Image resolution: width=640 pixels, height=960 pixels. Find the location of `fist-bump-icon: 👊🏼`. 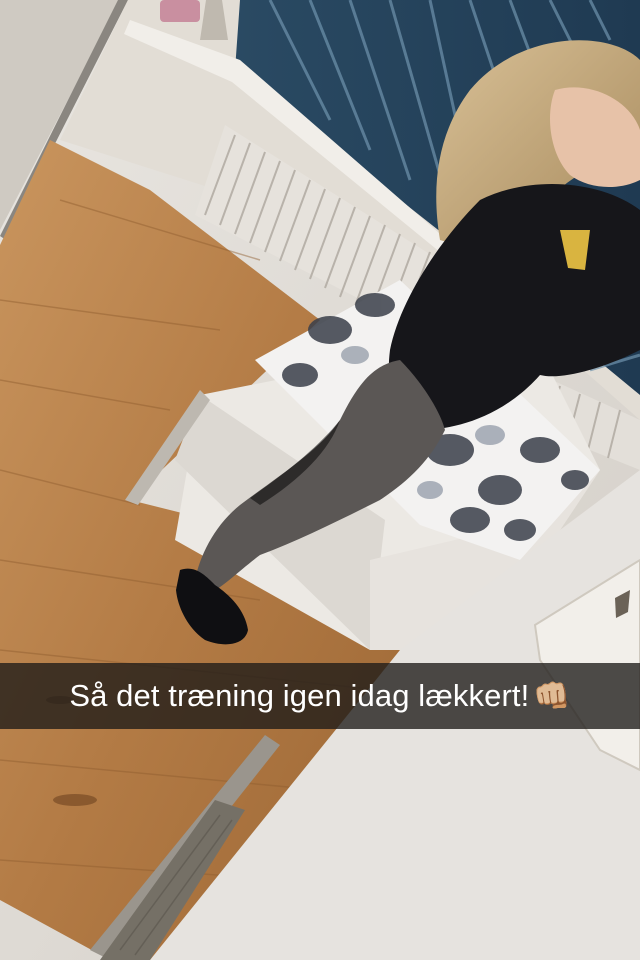

fist-bump-icon: 👊🏼 is located at coordinates (552, 696).